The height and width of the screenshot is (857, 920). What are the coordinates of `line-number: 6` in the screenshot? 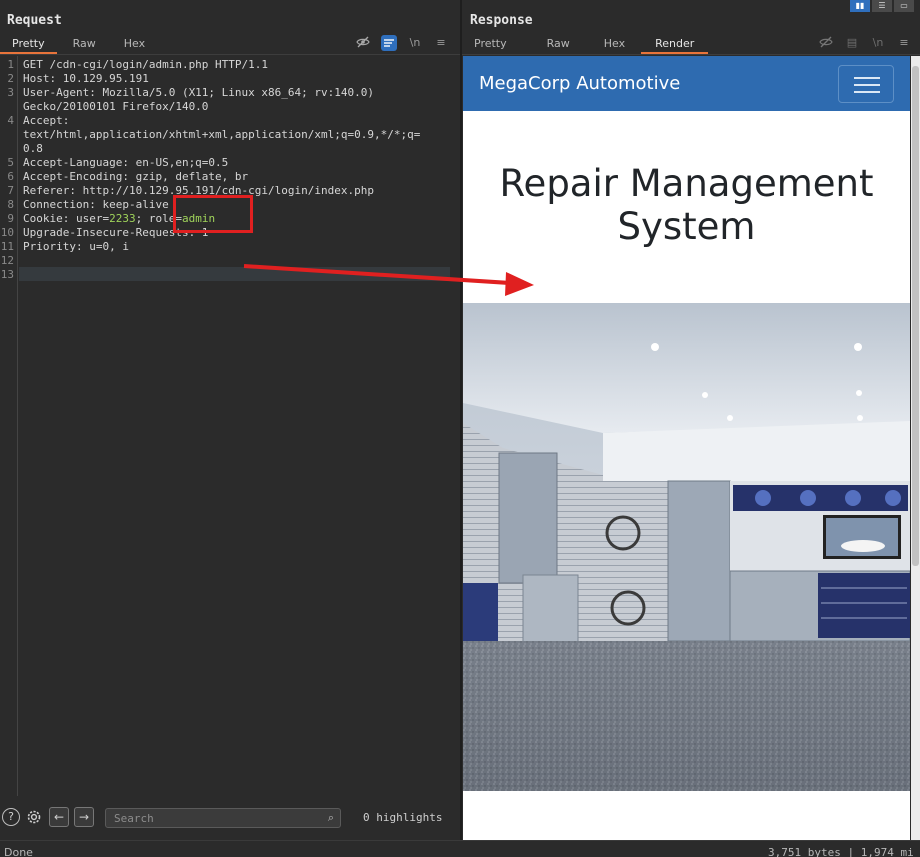 It's located at (10, 176).